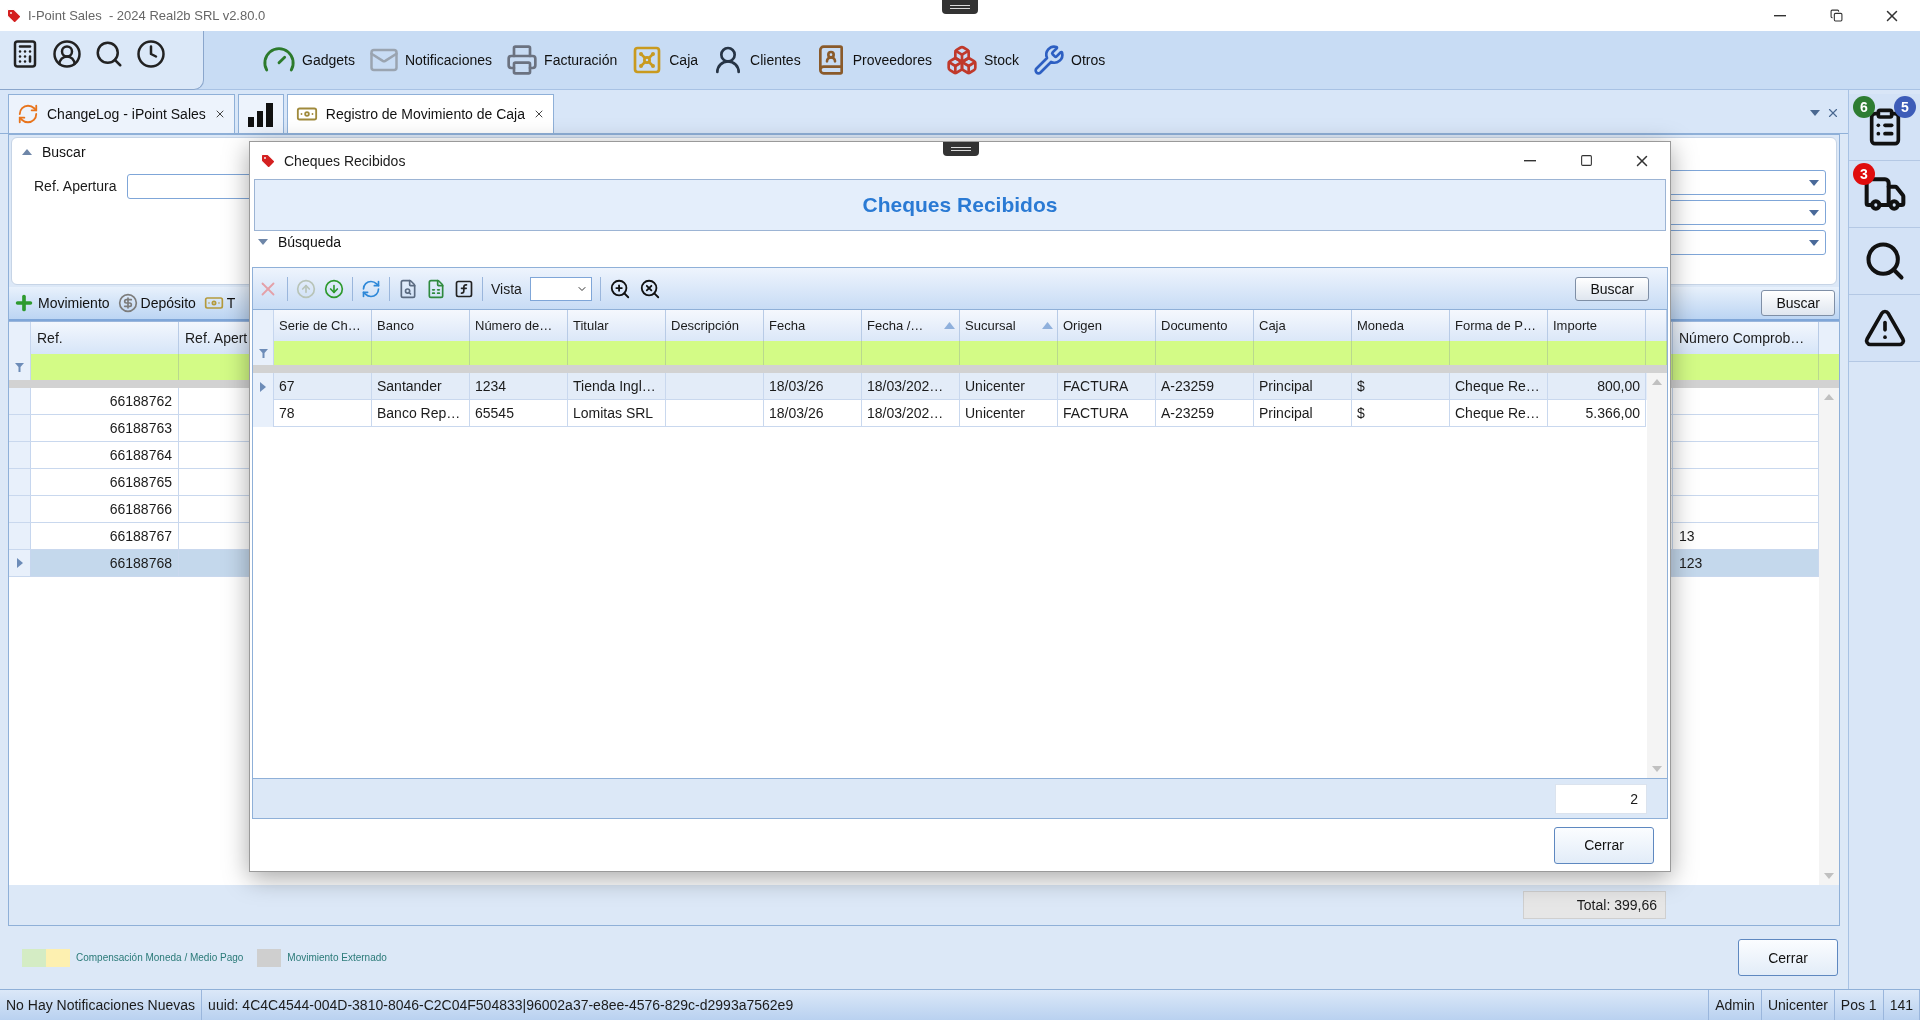 Image resolution: width=1920 pixels, height=1020 pixels. What do you see at coordinates (105, 536) in the screenshot?
I see `table-cell: 66188767` at bounding box center [105, 536].